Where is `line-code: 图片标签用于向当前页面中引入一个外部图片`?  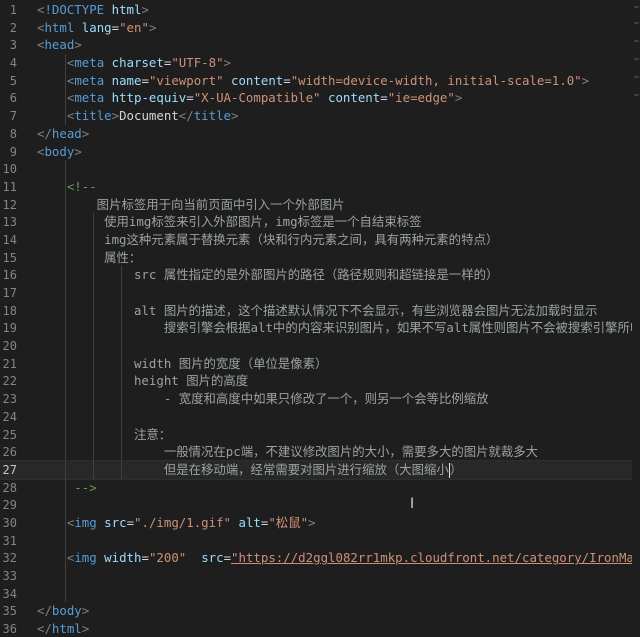
line-code: 图片标签用于向当前页面中引入一个外部图片 is located at coordinates (191, 205).